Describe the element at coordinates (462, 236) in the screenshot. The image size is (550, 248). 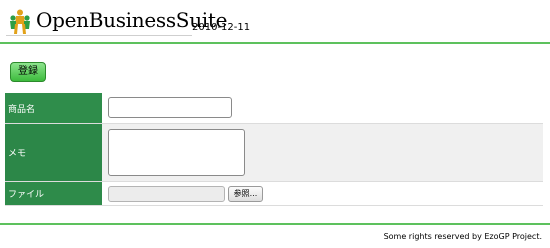
I see `footer-copyright: Some rights reserved by EzoGP Project.` at that location.